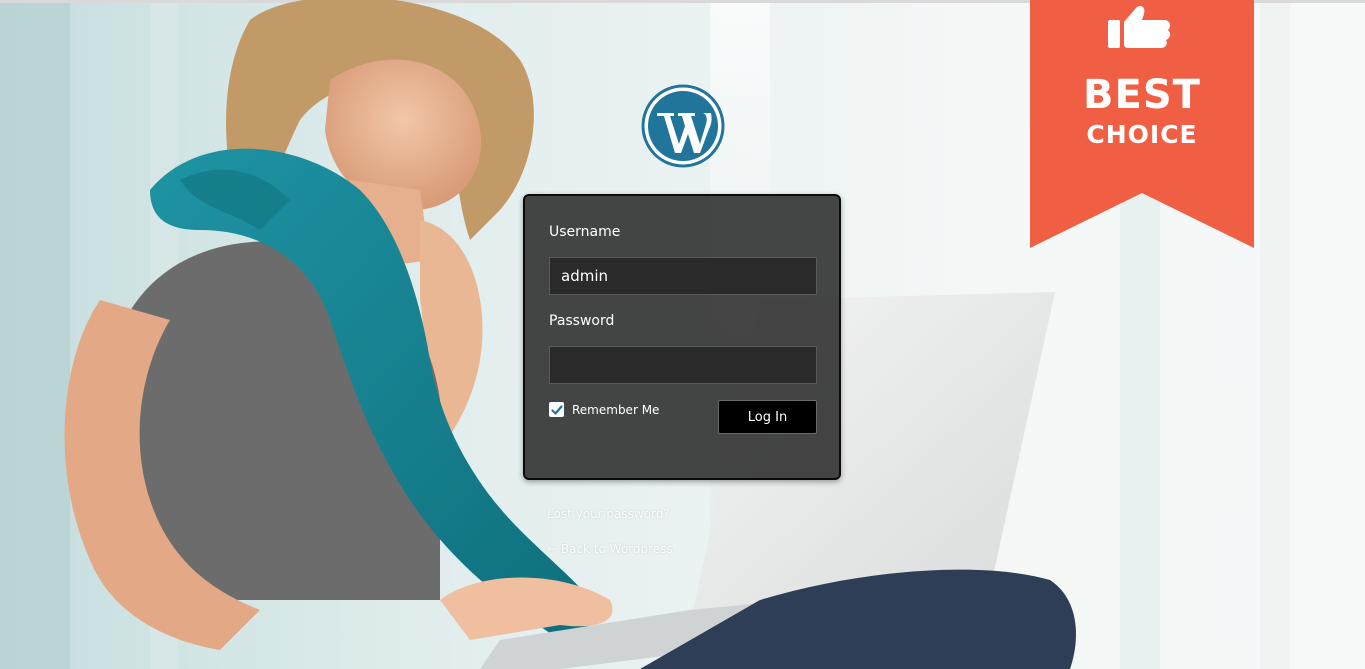 Image resolution: width=1365 pixels, height=669 pixels. I want to click on username-label: Username, so click(585, 232).